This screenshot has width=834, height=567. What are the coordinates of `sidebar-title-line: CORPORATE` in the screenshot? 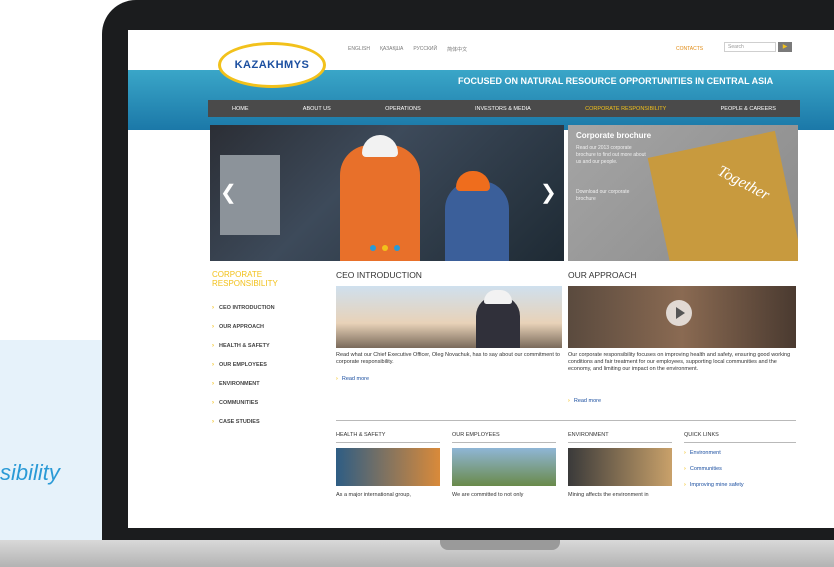 It's located at (237, 274).